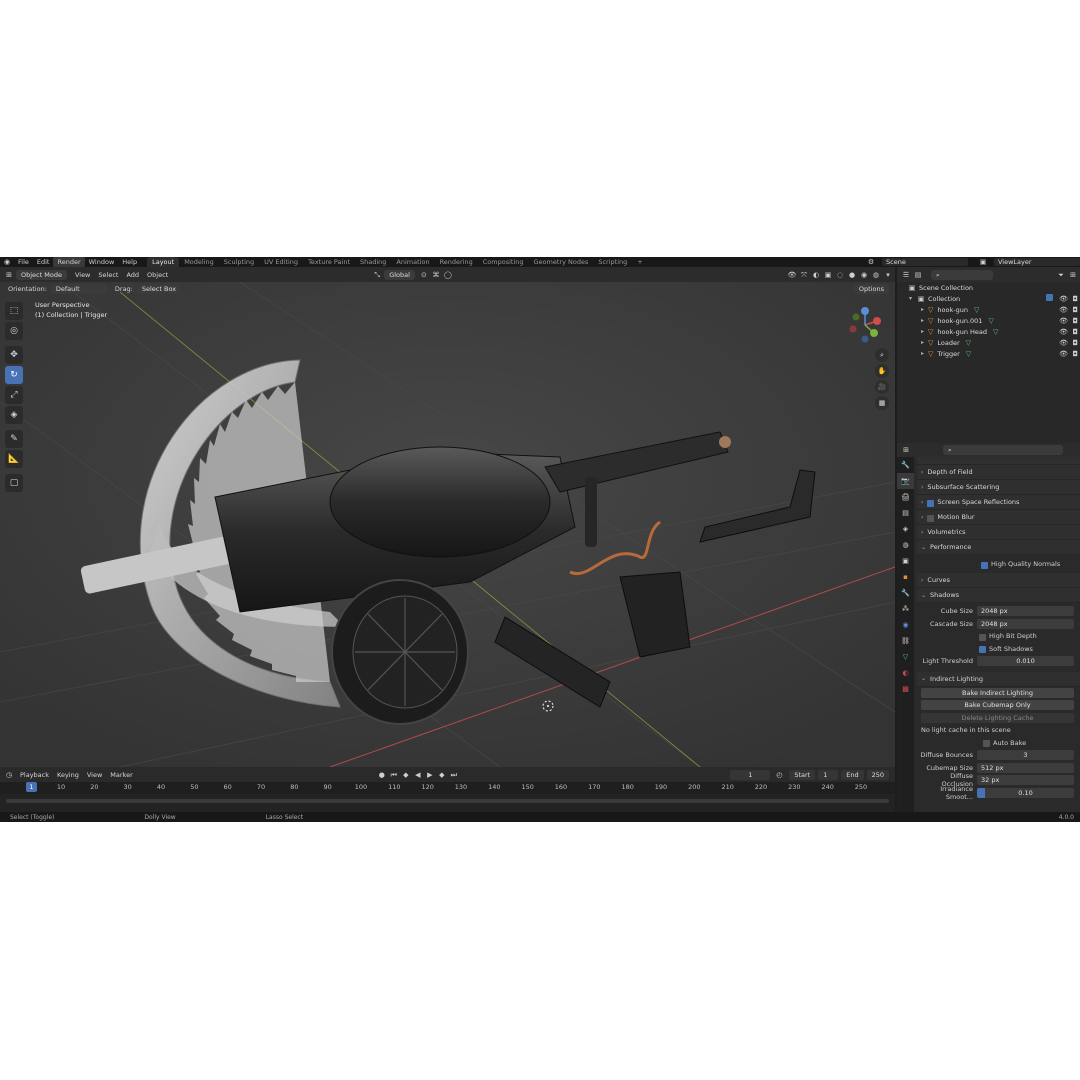 The image size is (1080, 1080). Describe the element at coordinates (792, 275) in the screenshot. I see `visibility-icon: 👁` at that location.